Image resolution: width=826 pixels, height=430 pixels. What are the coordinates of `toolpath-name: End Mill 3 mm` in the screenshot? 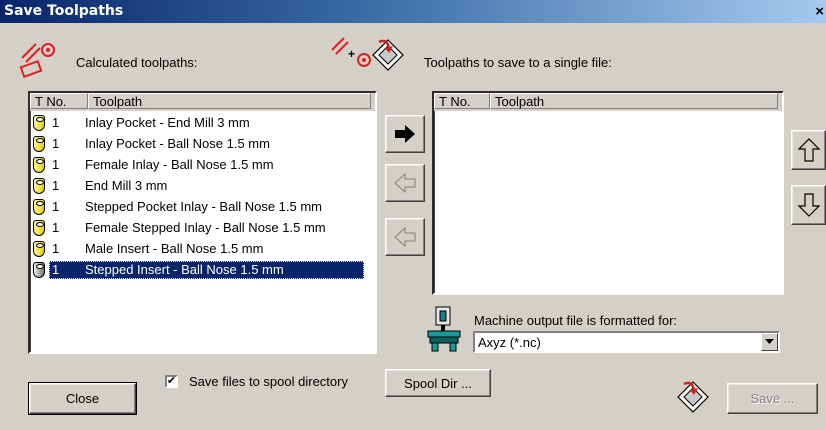 It's located at (126, 185).